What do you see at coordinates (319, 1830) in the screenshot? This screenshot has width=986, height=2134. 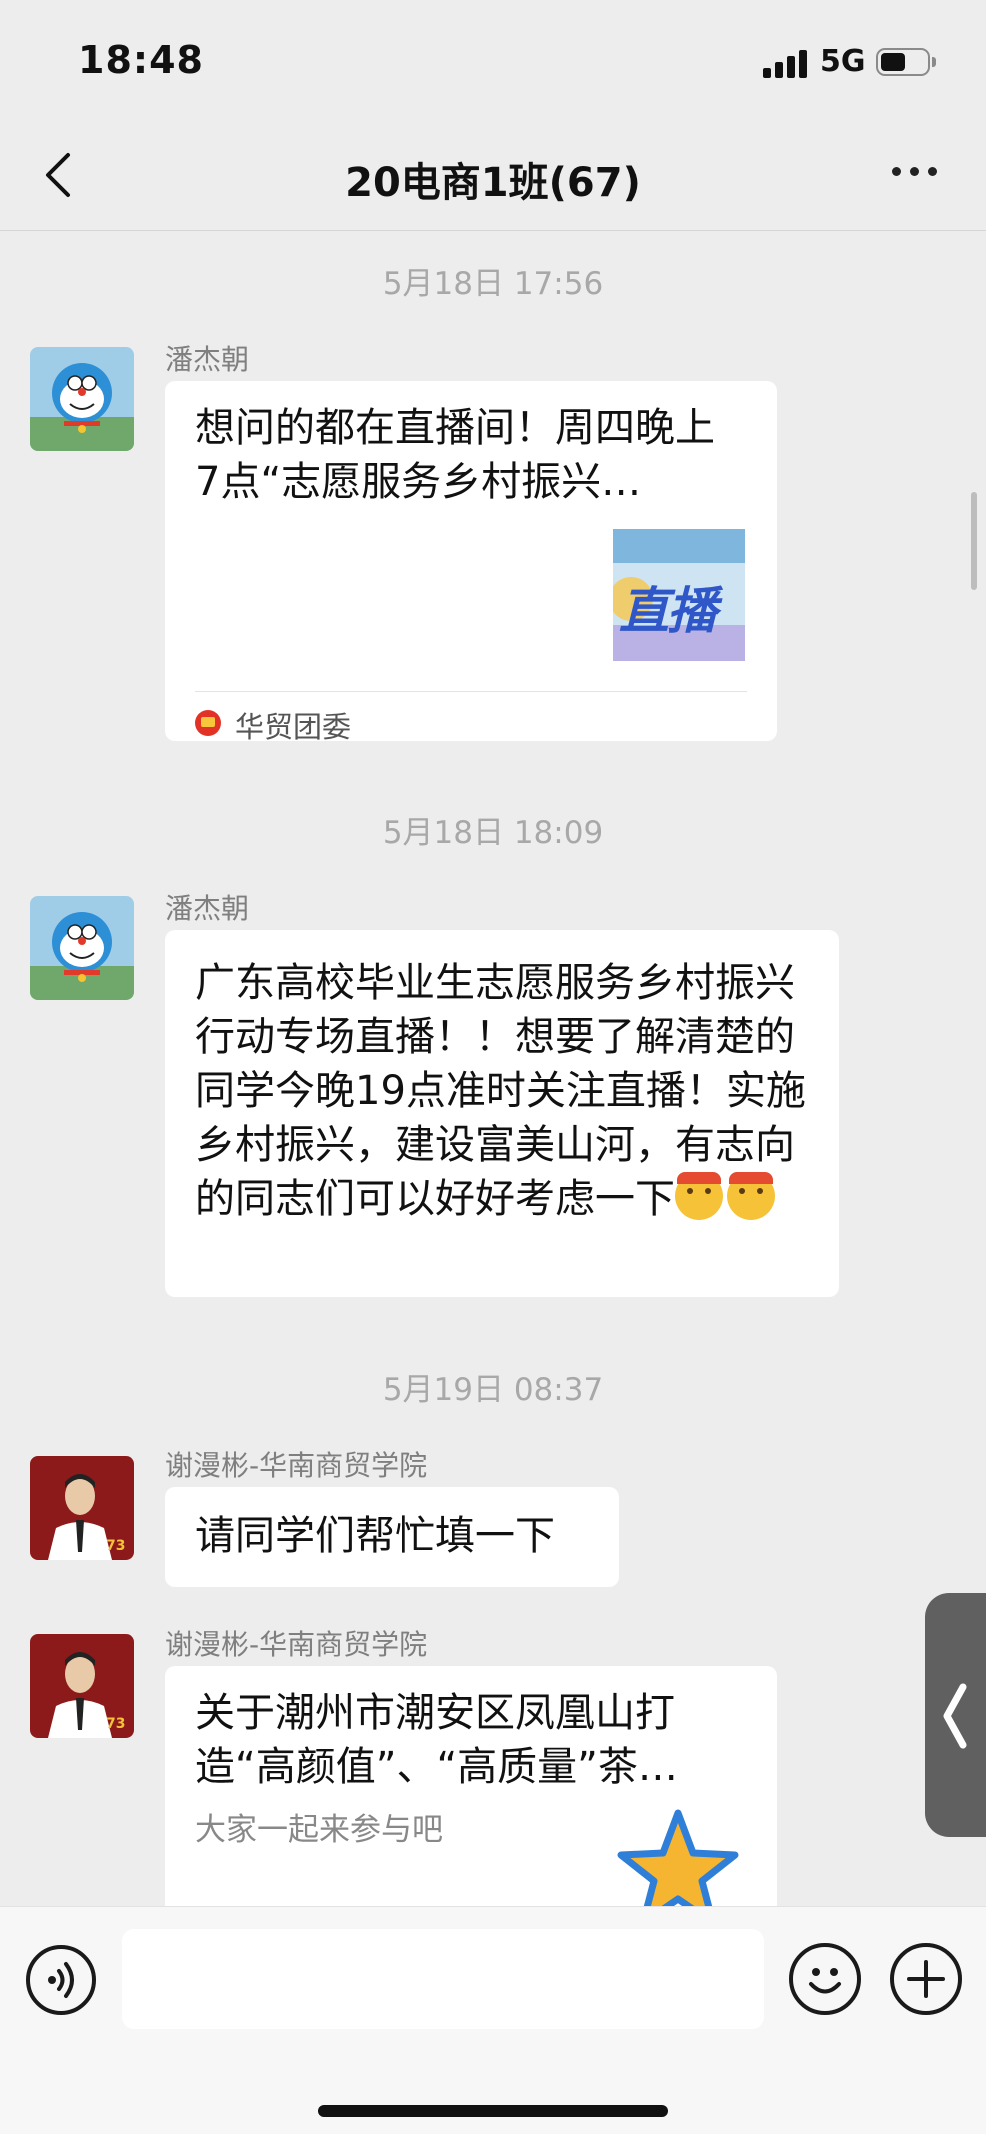 I see `link-card-description: 大家一起来参与吧` at bounding box center [319, 1830].